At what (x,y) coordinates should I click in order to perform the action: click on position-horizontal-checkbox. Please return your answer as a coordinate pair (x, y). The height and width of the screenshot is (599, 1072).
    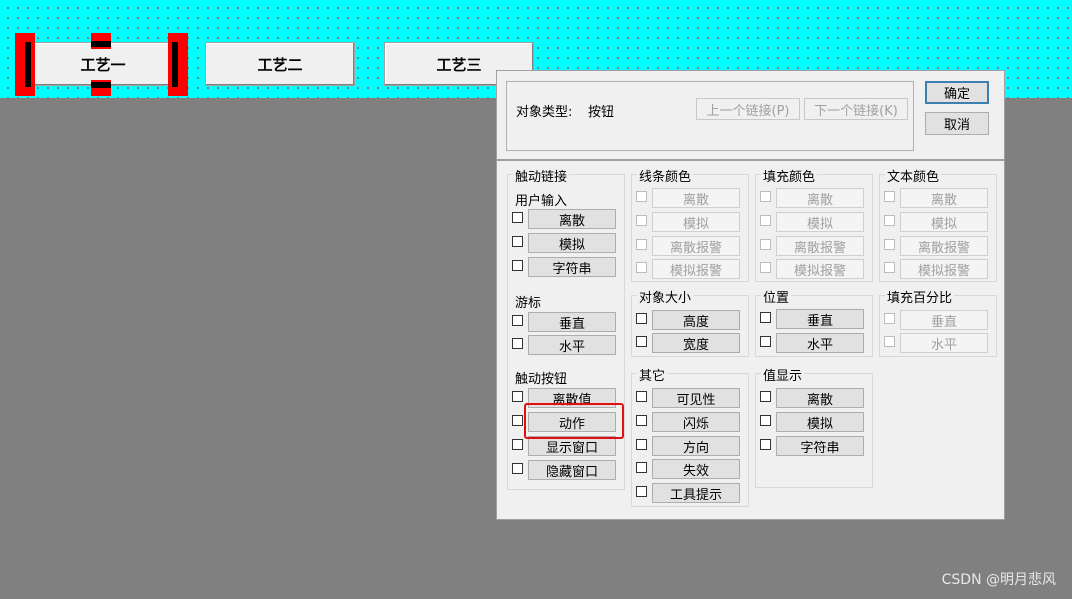
    Looking at the image, I should click on (765, 341).